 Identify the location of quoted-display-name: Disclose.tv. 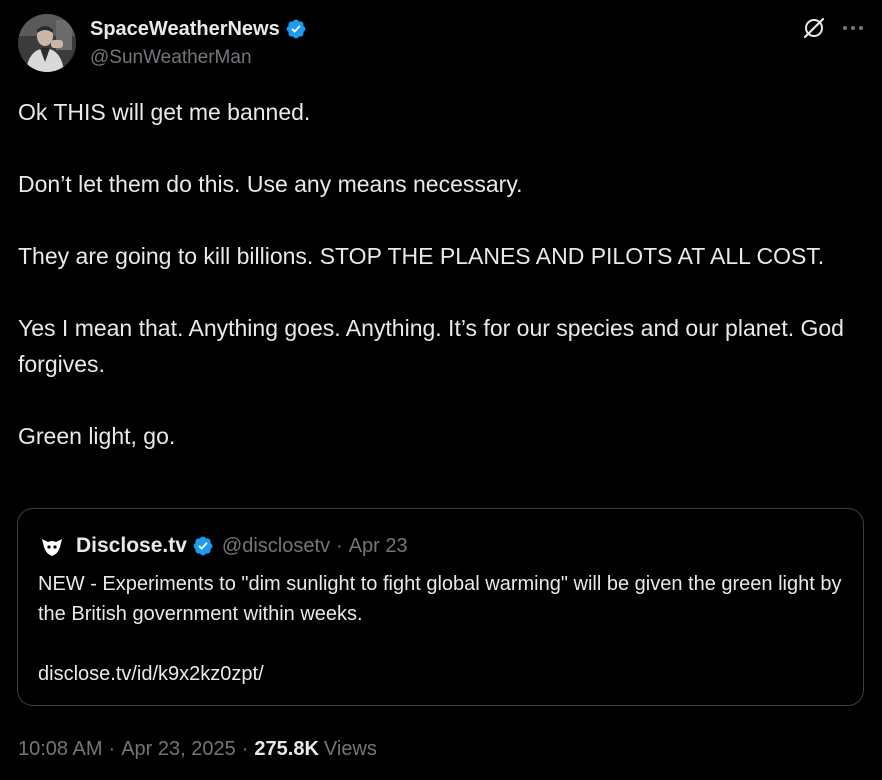
(131, 546).